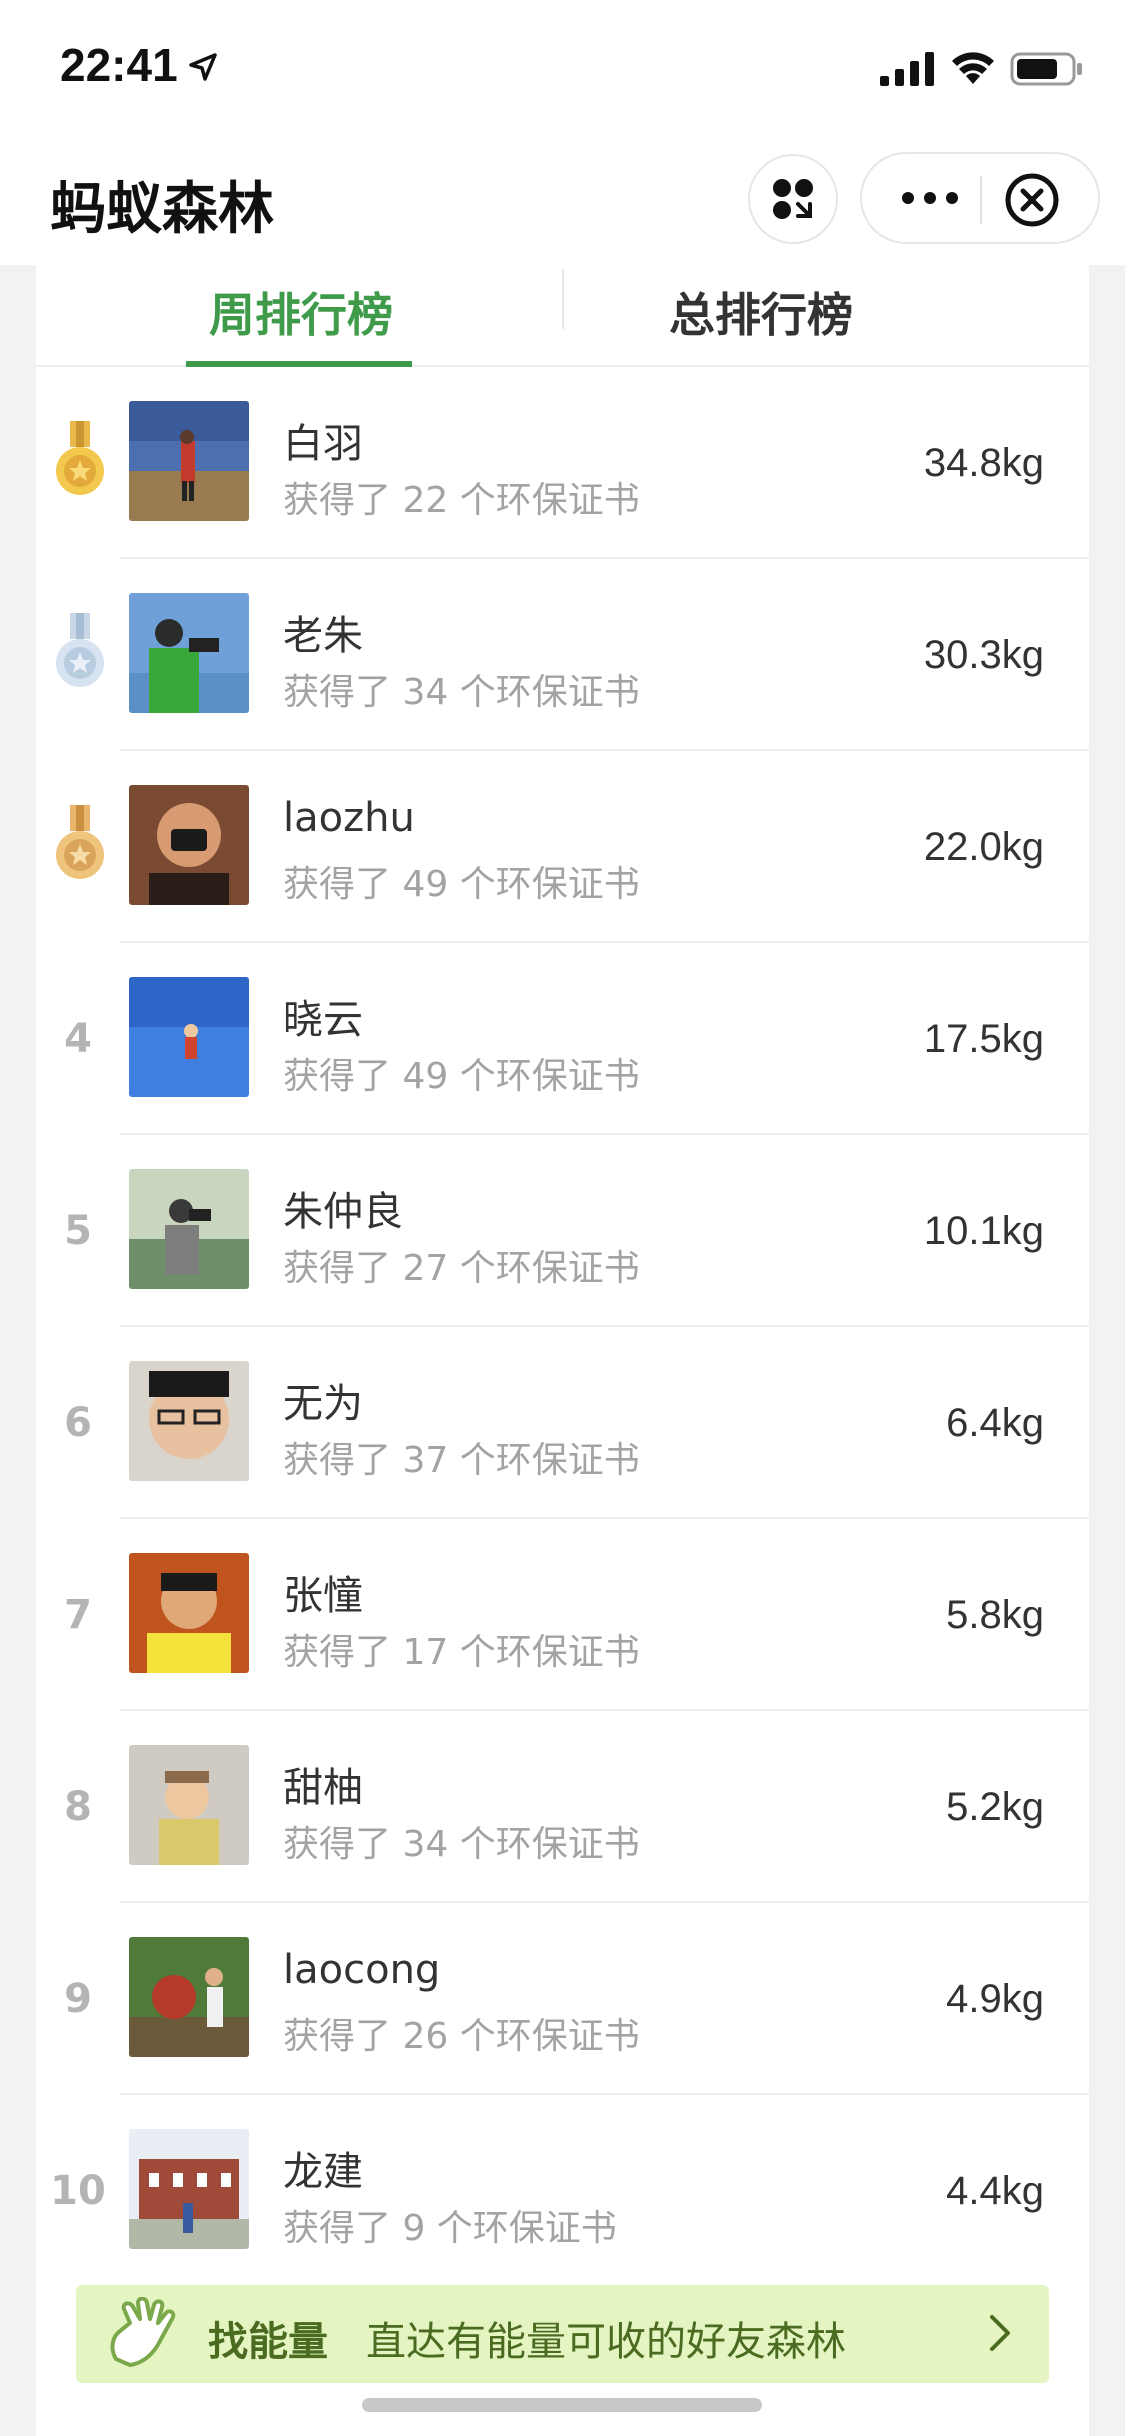 Image resolution: width=1125 pixels, height=2436 pixels. I want to click on friend-name: 白羽, so click(323, 444).